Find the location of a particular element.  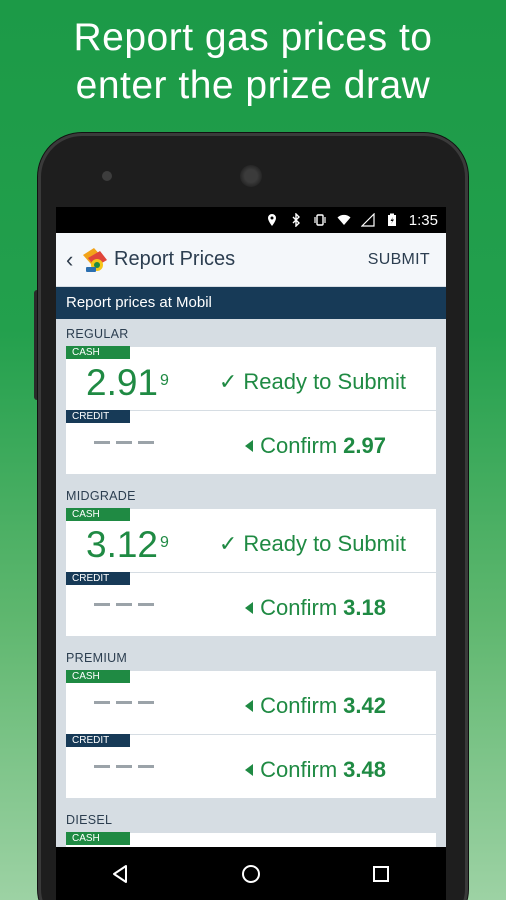

confirm-value: 3.48 is located at coordinates (364, 769).